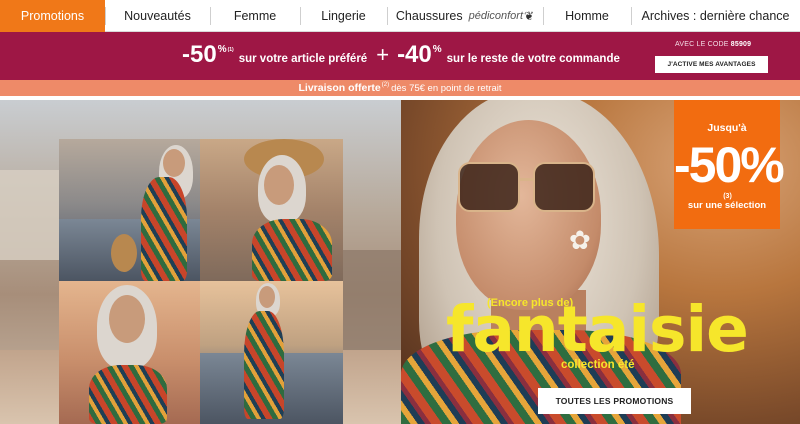 The width and height of the screenshot is (800, 424). What do you see at coordinates (526, 179) in the screenshot?
I see `sunglasses-bridge` at bounding box center [526, 179].